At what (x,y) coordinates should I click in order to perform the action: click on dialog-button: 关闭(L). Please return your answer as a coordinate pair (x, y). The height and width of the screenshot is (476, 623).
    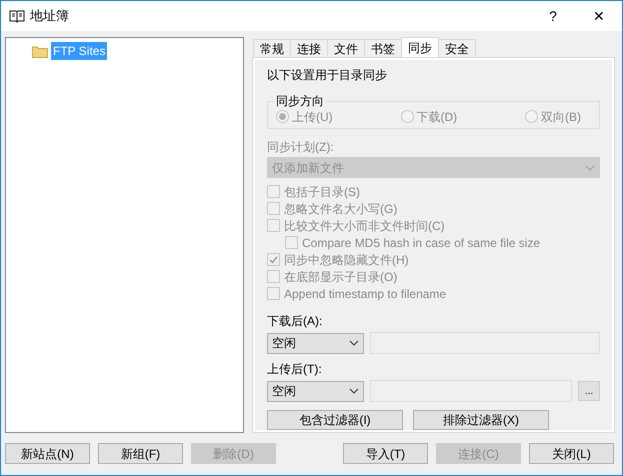
    Looking at the image, I should click on (571, 453).